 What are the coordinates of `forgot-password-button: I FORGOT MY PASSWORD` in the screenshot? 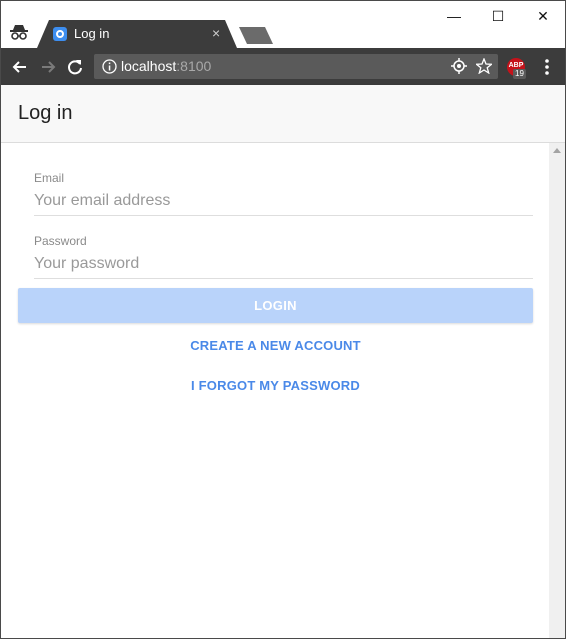 It's located at (275, 385).